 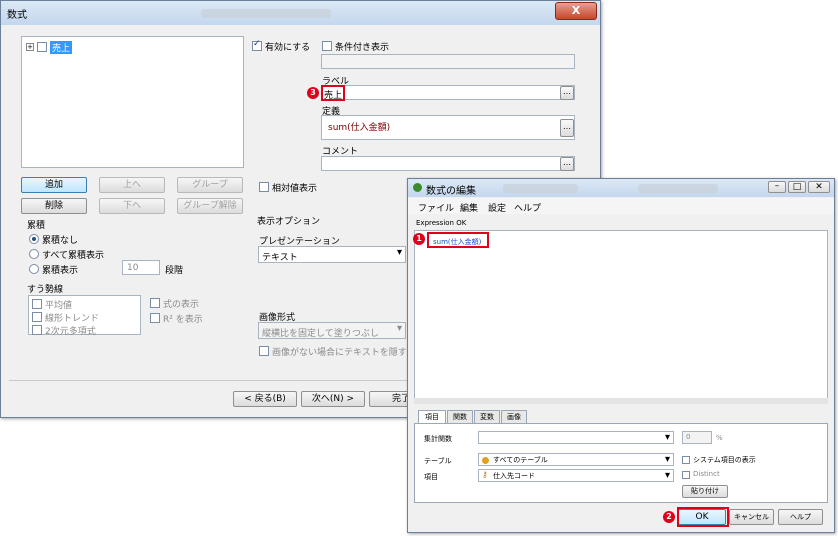 I want to click on minimize-button: –, so click(x=777, y=187).